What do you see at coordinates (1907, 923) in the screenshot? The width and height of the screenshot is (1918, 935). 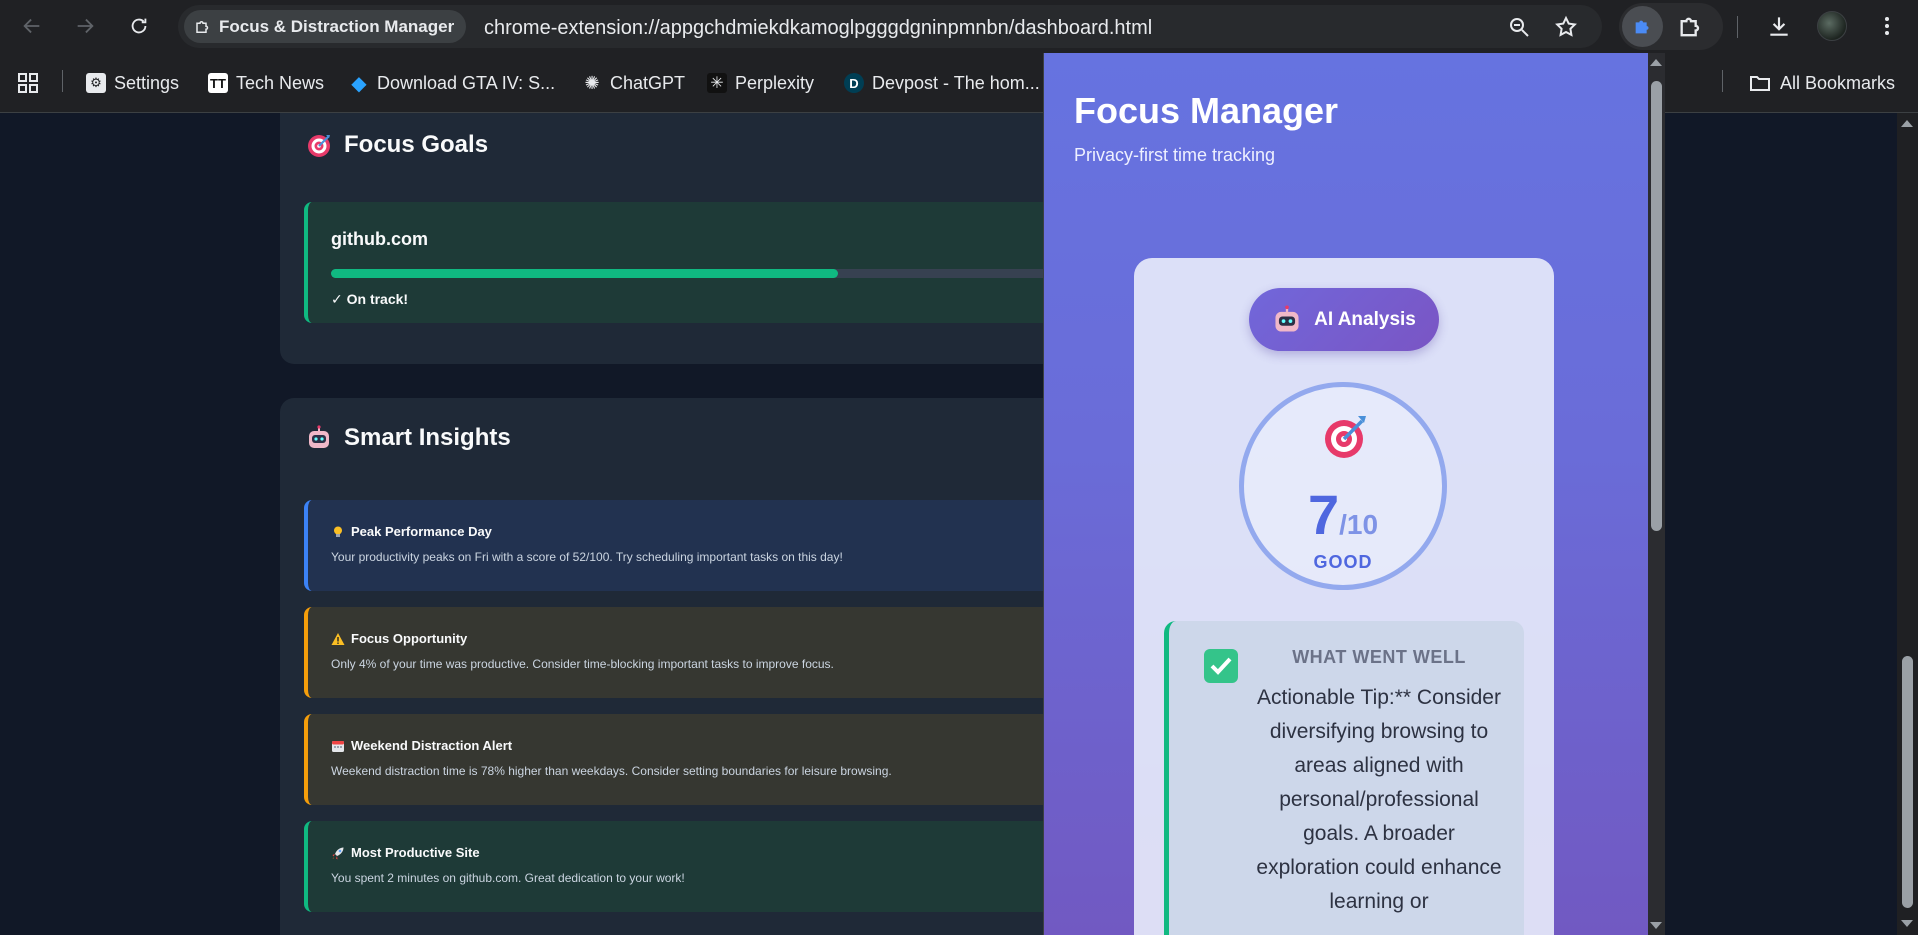 I see `scroll-down-arrow-icon` at bounding box center [1907, 923].